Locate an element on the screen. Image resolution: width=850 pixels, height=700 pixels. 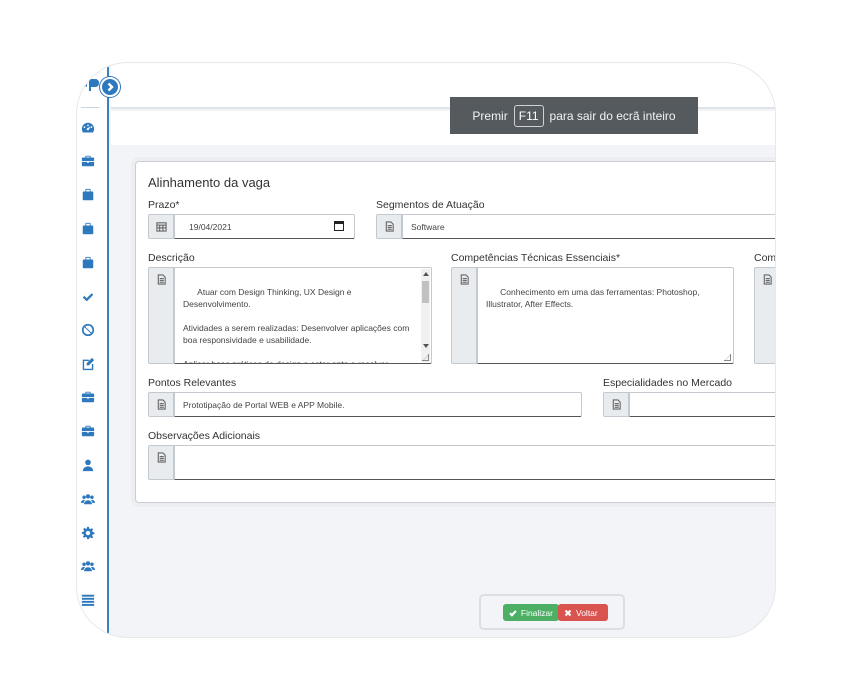
segments-addon is located at coordinates (389, 226).